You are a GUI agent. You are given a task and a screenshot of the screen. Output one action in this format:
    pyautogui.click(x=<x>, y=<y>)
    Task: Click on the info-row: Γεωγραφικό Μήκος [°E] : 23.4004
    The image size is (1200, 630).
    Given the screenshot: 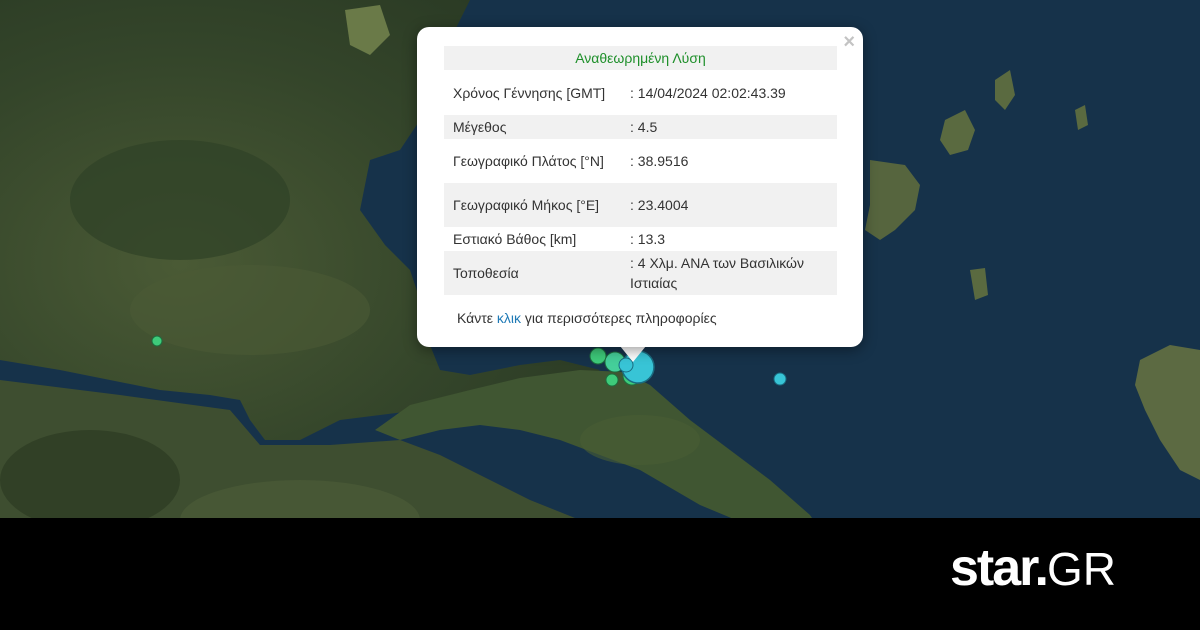 What is the action you would take?
    pyautogui.click(x=640, y=205)
    